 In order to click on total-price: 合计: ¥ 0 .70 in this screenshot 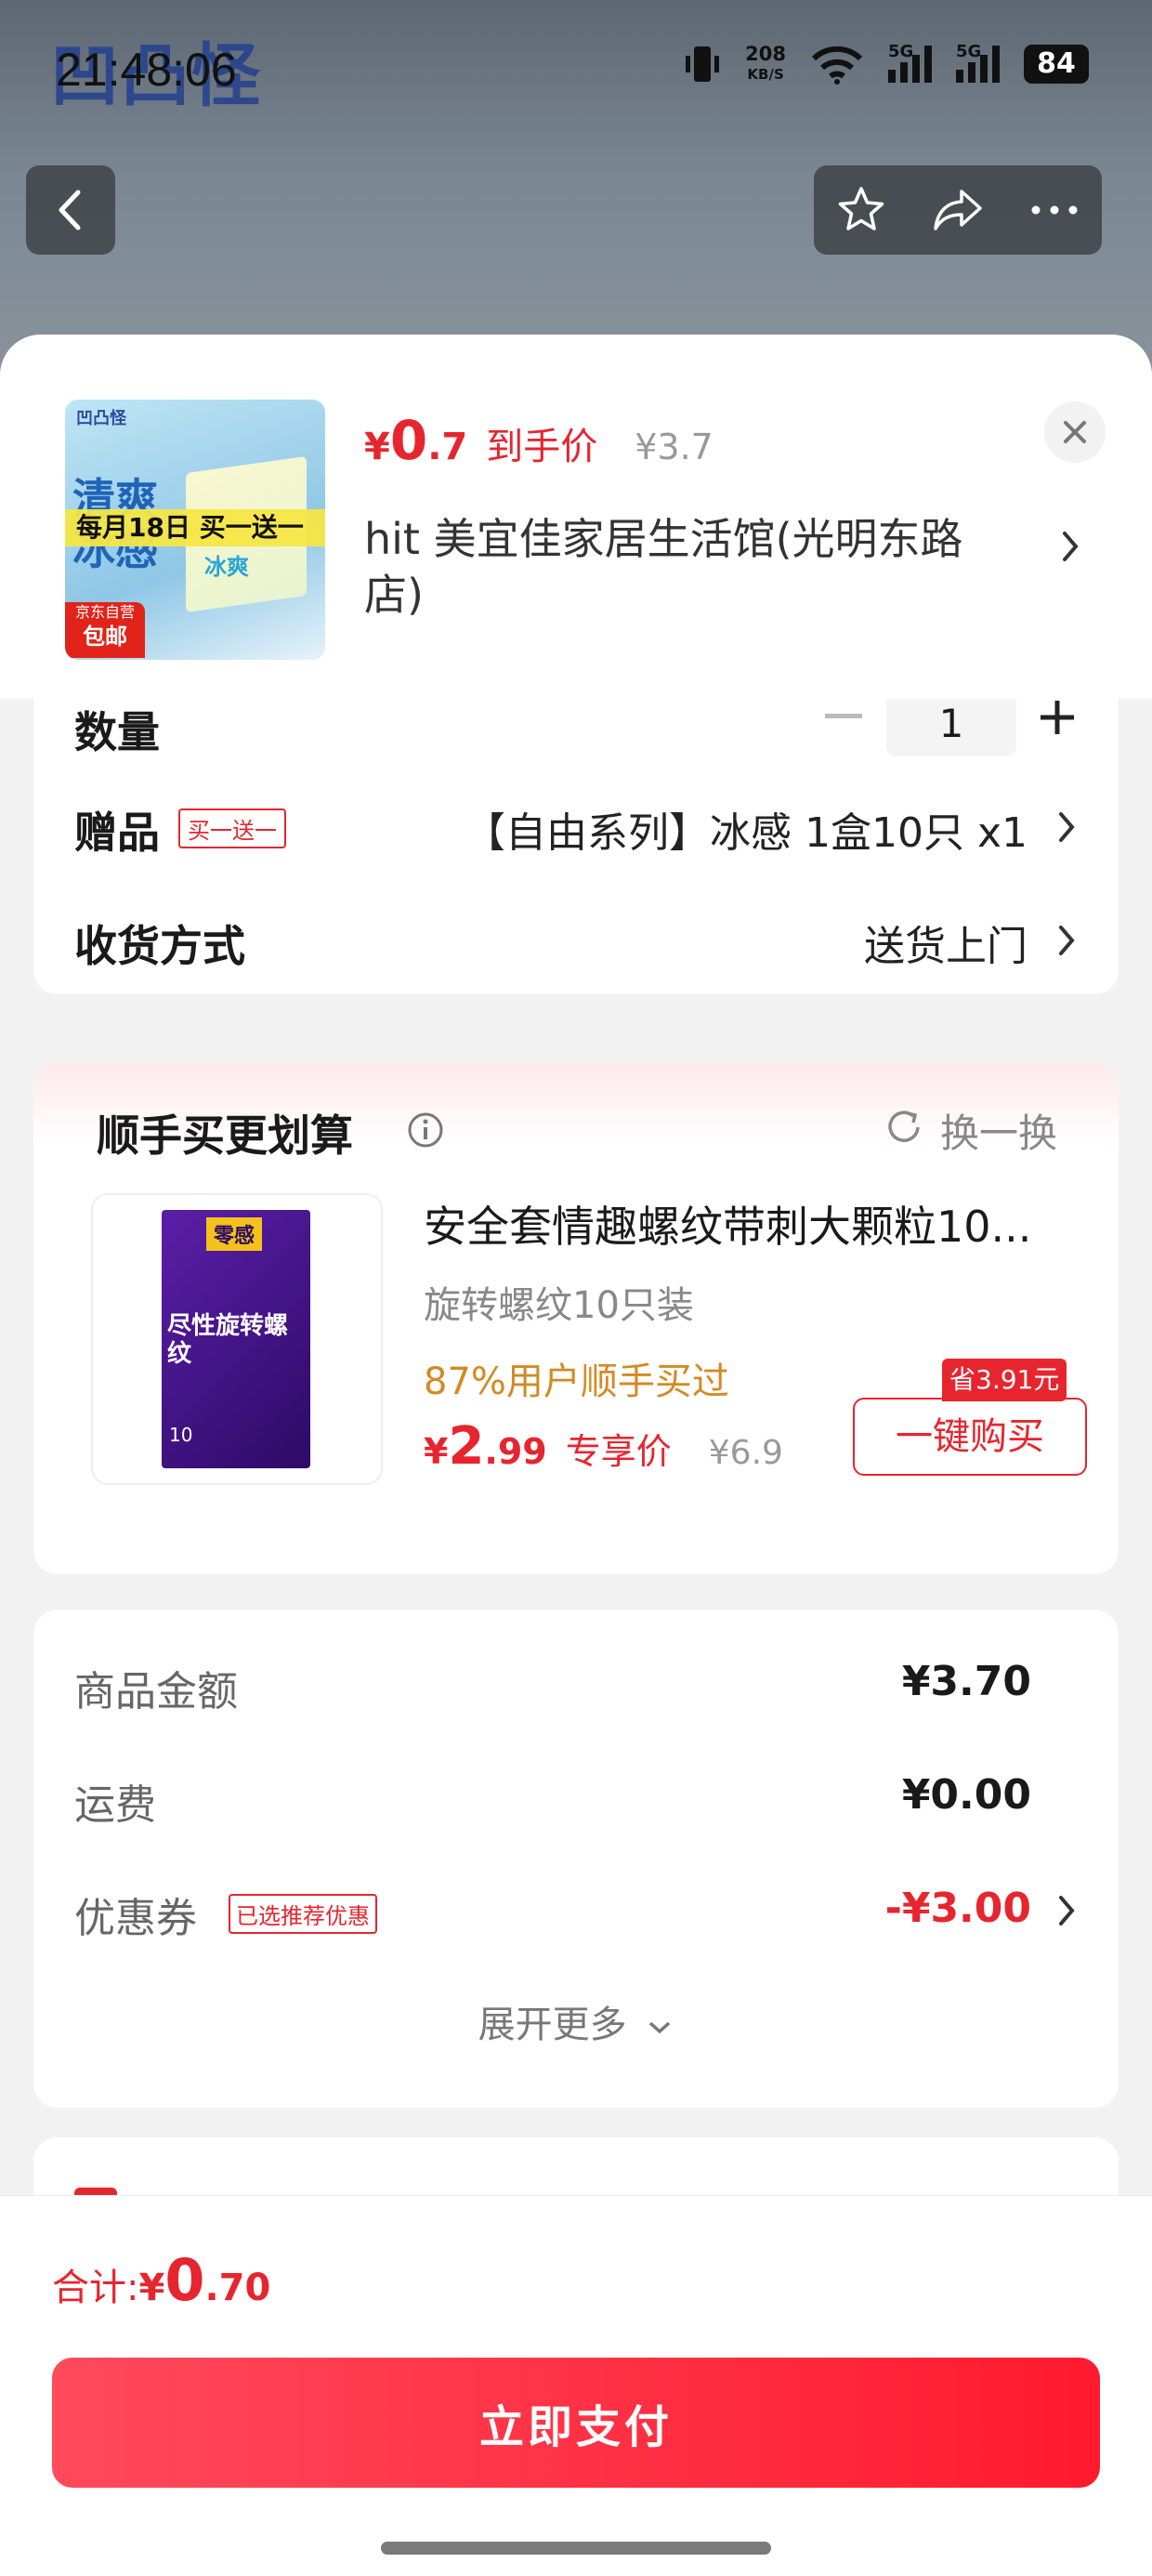, I will do `click(161, 2280)`.